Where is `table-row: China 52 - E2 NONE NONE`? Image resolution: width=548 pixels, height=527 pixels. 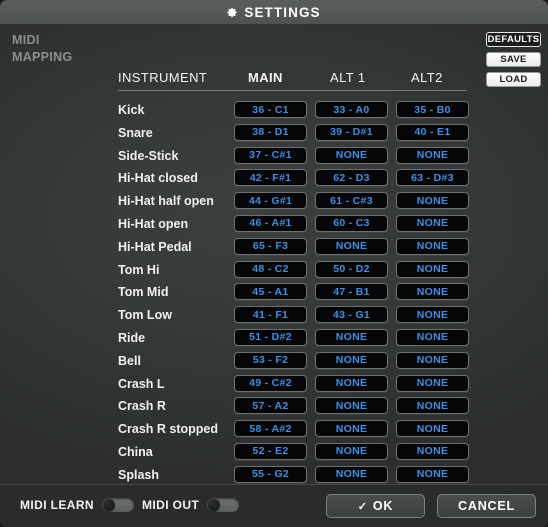
table-row: China 52 - E2 NONE NONE is located at coordinates (274, 454).